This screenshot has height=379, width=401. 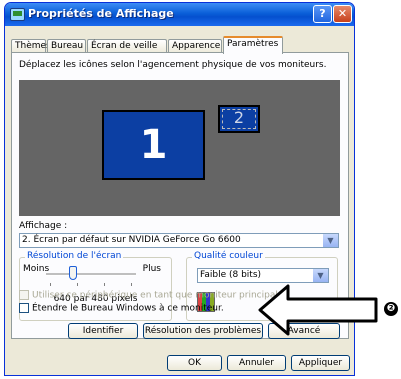 I want to click on close-button: ✕, so click(x=342, y=14).